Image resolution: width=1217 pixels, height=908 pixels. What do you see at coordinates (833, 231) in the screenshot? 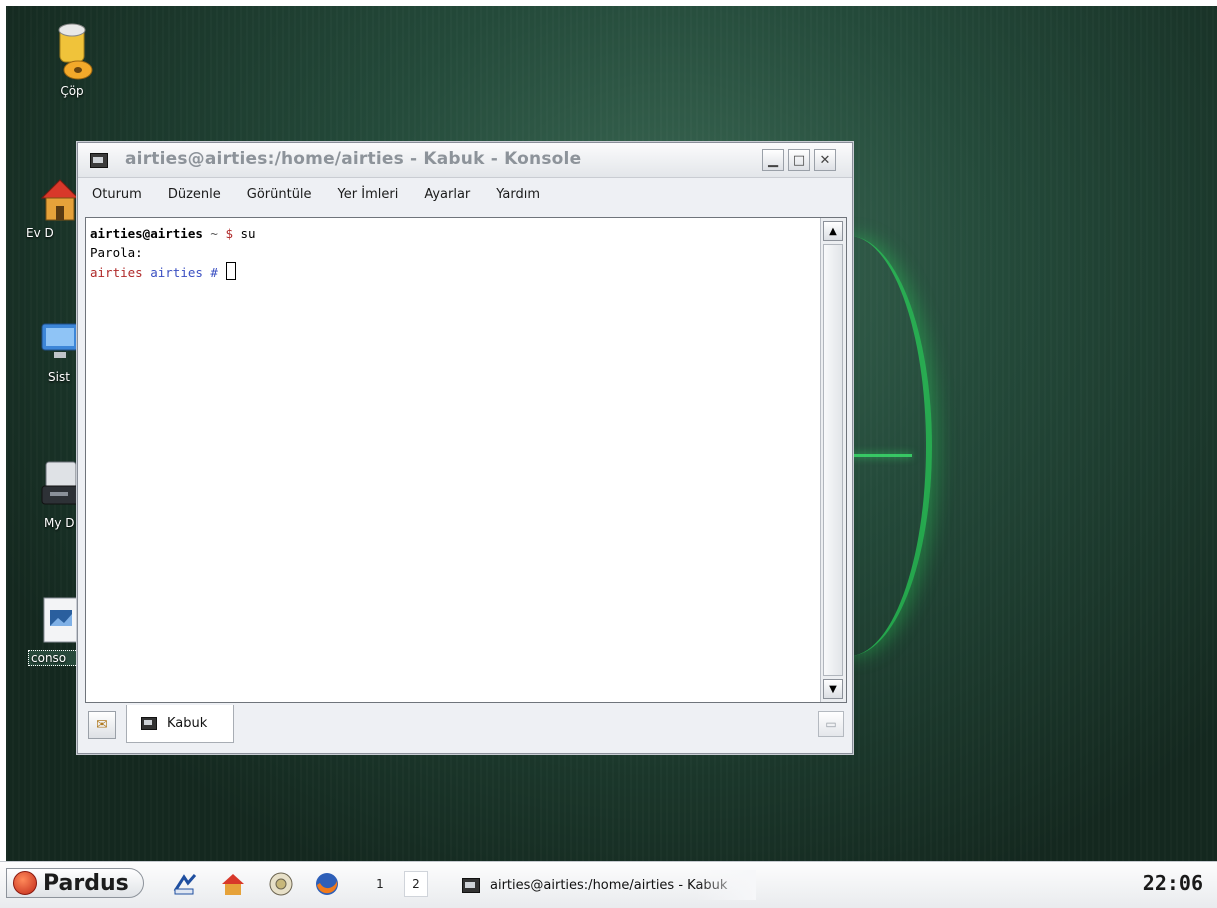
I see `scroll-up-button: ▲` at bounding box center [833, 231].